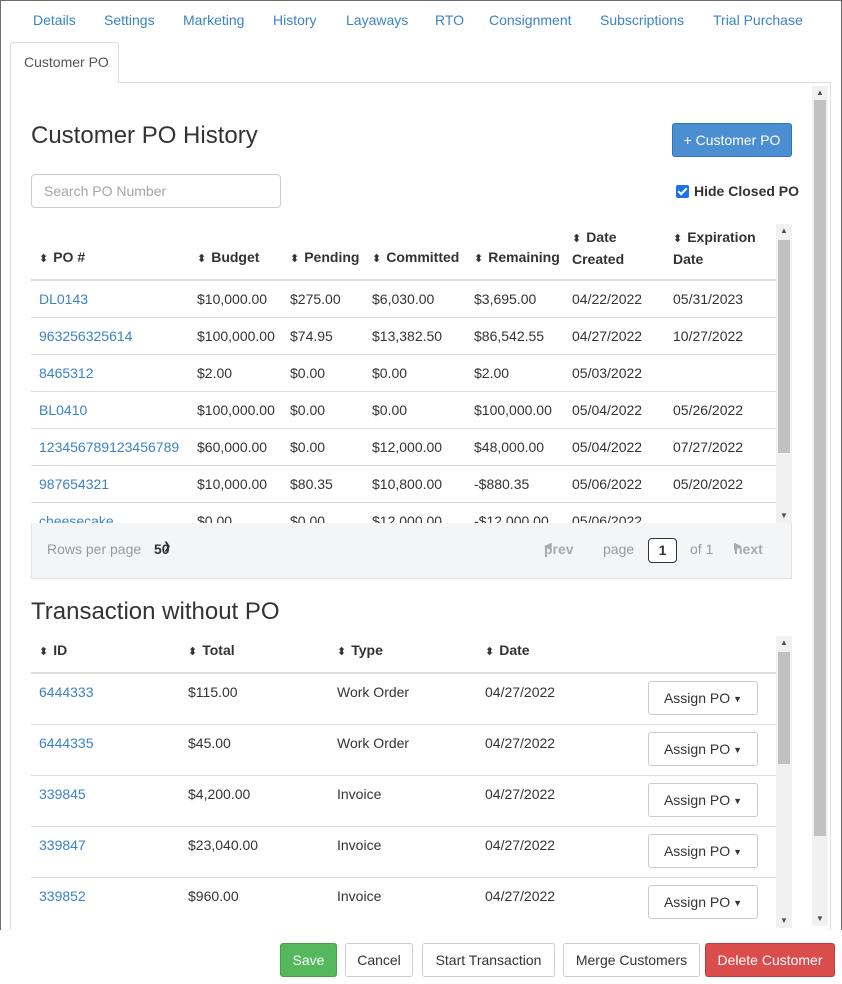  I want to click on transaction-id-cell: 339845, so click(105, 800).